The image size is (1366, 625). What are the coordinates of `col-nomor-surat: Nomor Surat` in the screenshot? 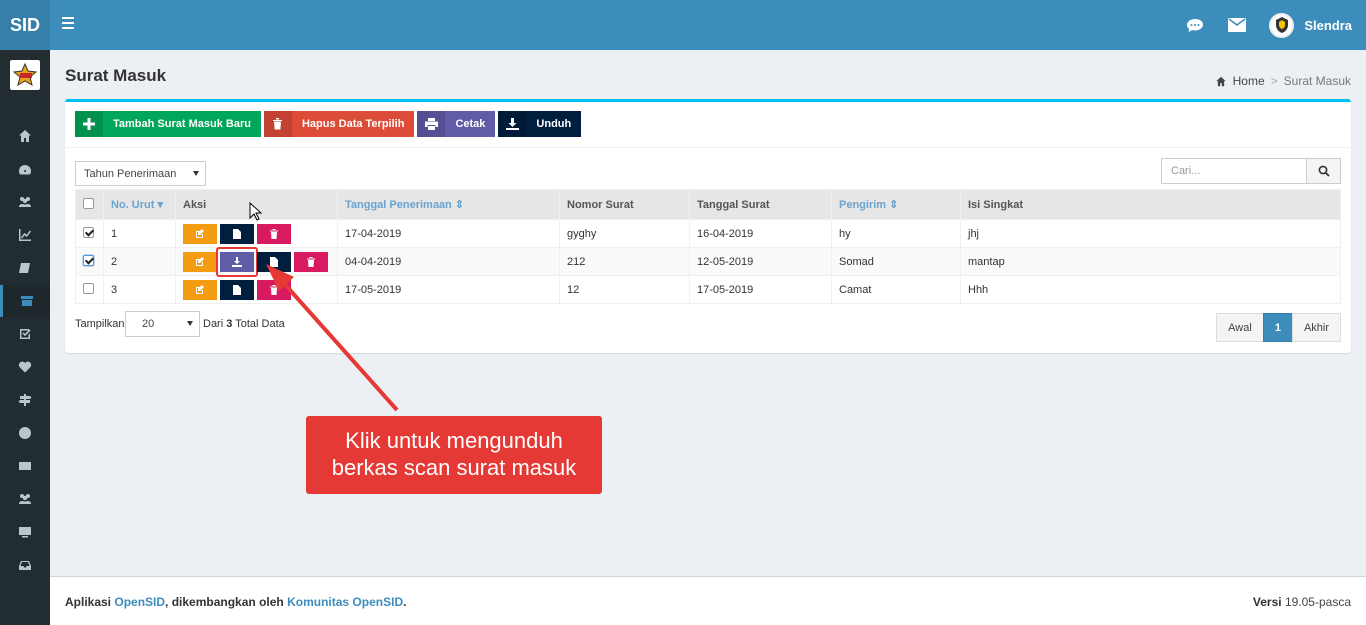 It's located at (624, 204).